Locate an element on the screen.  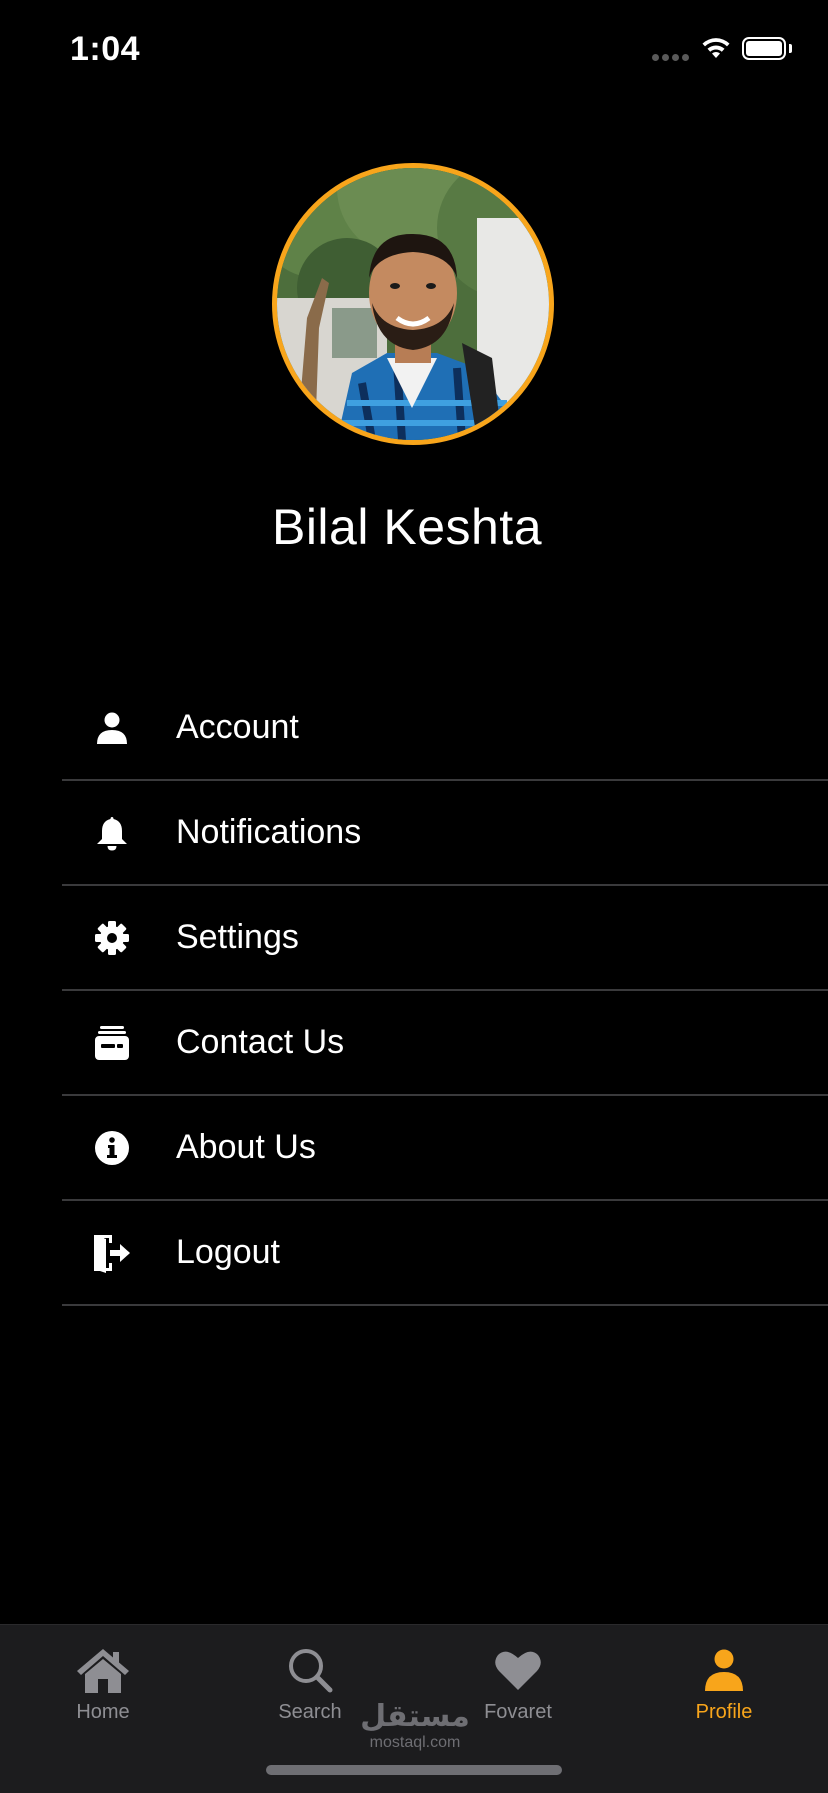
menu-item-logout: Logout is located at coordinates (445, 1253).